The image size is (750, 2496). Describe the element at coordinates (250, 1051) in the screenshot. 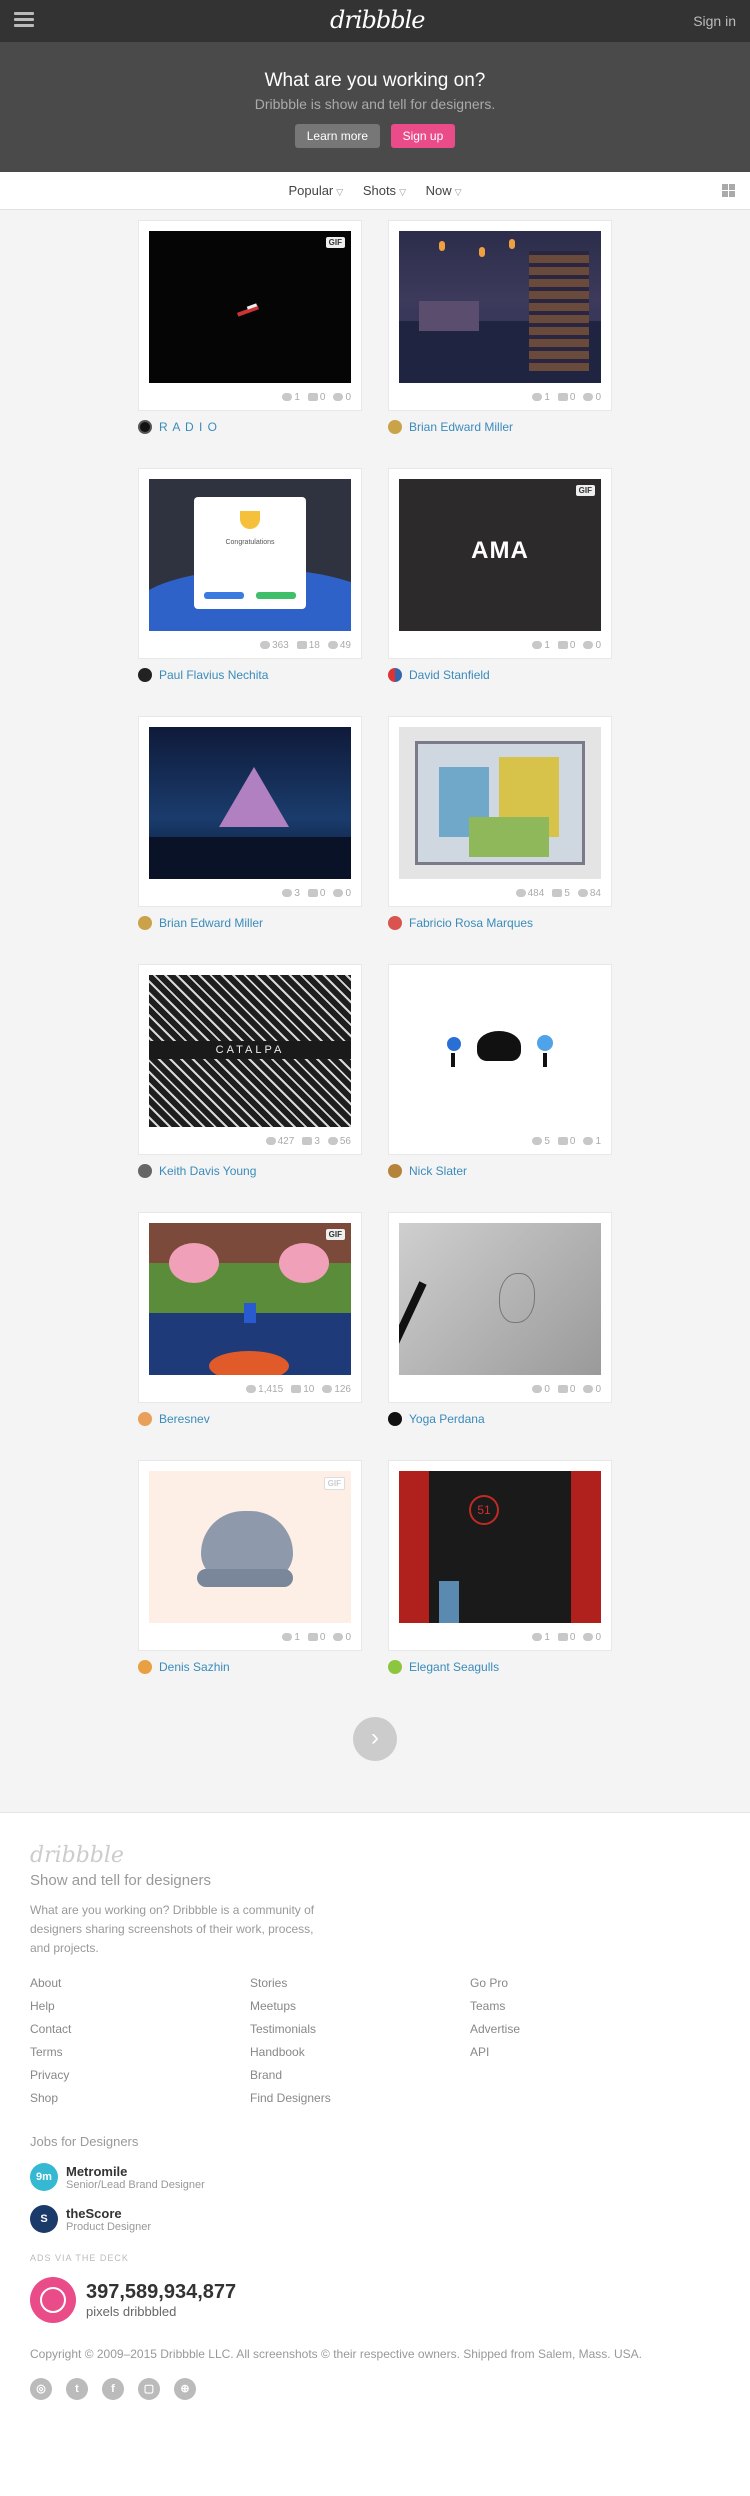

I see `shot-thumbnail: CATALPA` at that location.